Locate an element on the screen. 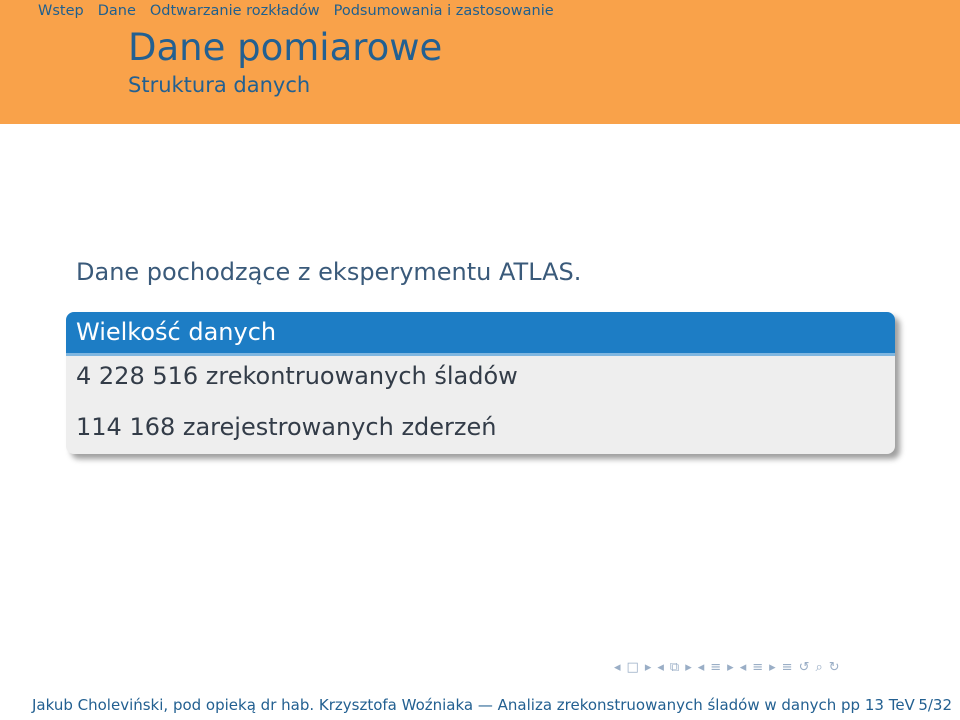 The height and width of the screenshot is (720, 960). prev-frame-icon: ◂ is located at coordinates (617, 667).